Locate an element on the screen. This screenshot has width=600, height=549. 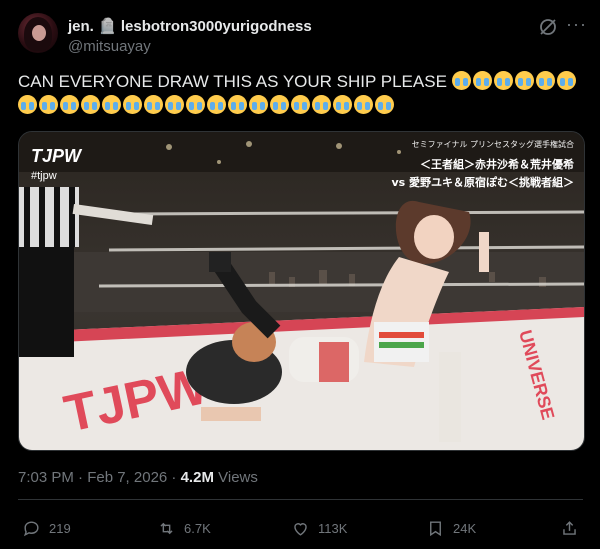
more-options-icon: ··· is located at coordinates (576, 24).